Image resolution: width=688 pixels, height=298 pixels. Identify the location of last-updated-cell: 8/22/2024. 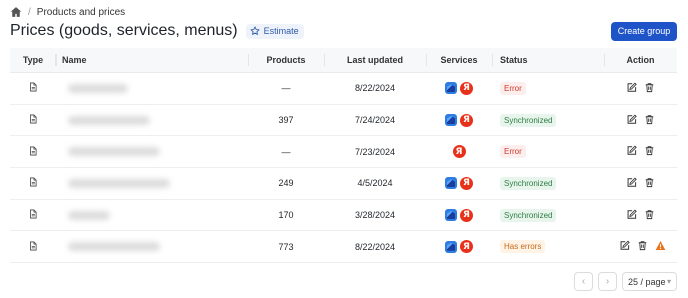
(375, 88).